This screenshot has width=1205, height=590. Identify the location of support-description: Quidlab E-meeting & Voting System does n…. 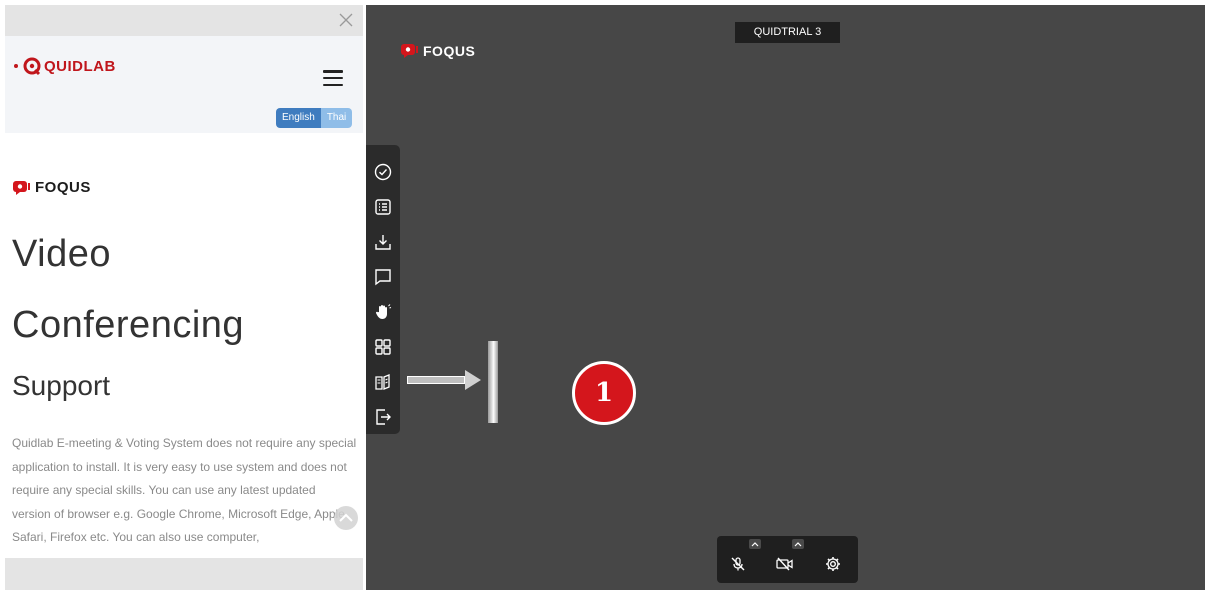
(184, 490).